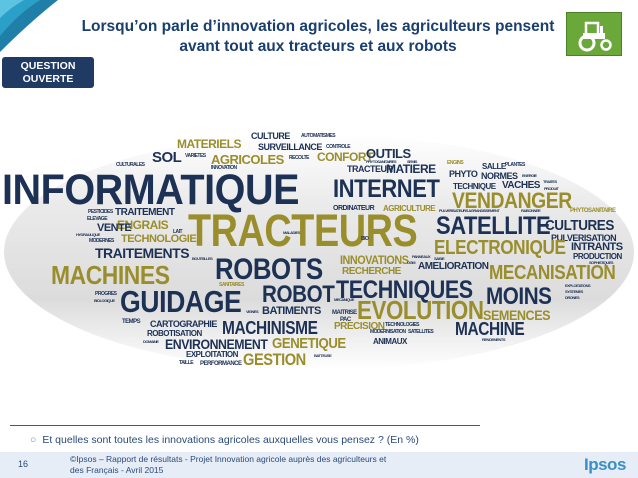 The height and width of the screenshot is (478, 638). Describe the element at coordinates (195, 156) in the screenshot. I see `word-varietes: VARIETES` at that location.